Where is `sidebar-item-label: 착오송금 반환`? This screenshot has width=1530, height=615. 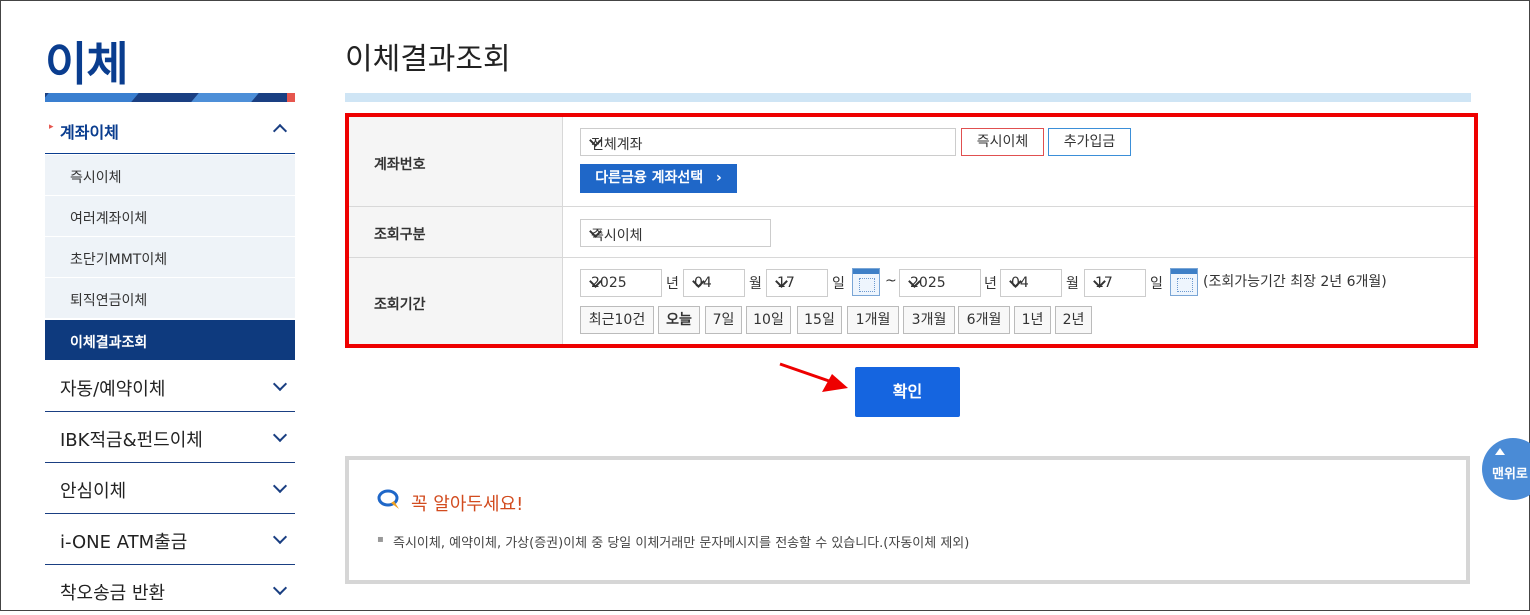 sidebar-item-label: 착오송금 반환 is located at coordinates (113, 593).